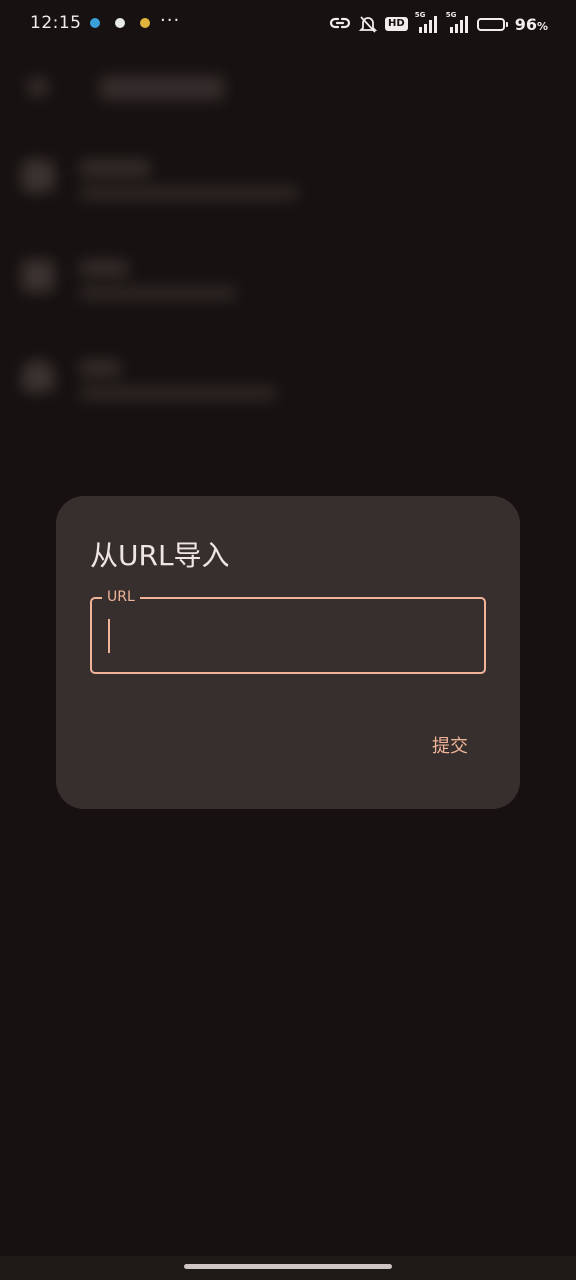 This screenshot has width=576, height=1280. I want to click on url-input, so click(290, 635).